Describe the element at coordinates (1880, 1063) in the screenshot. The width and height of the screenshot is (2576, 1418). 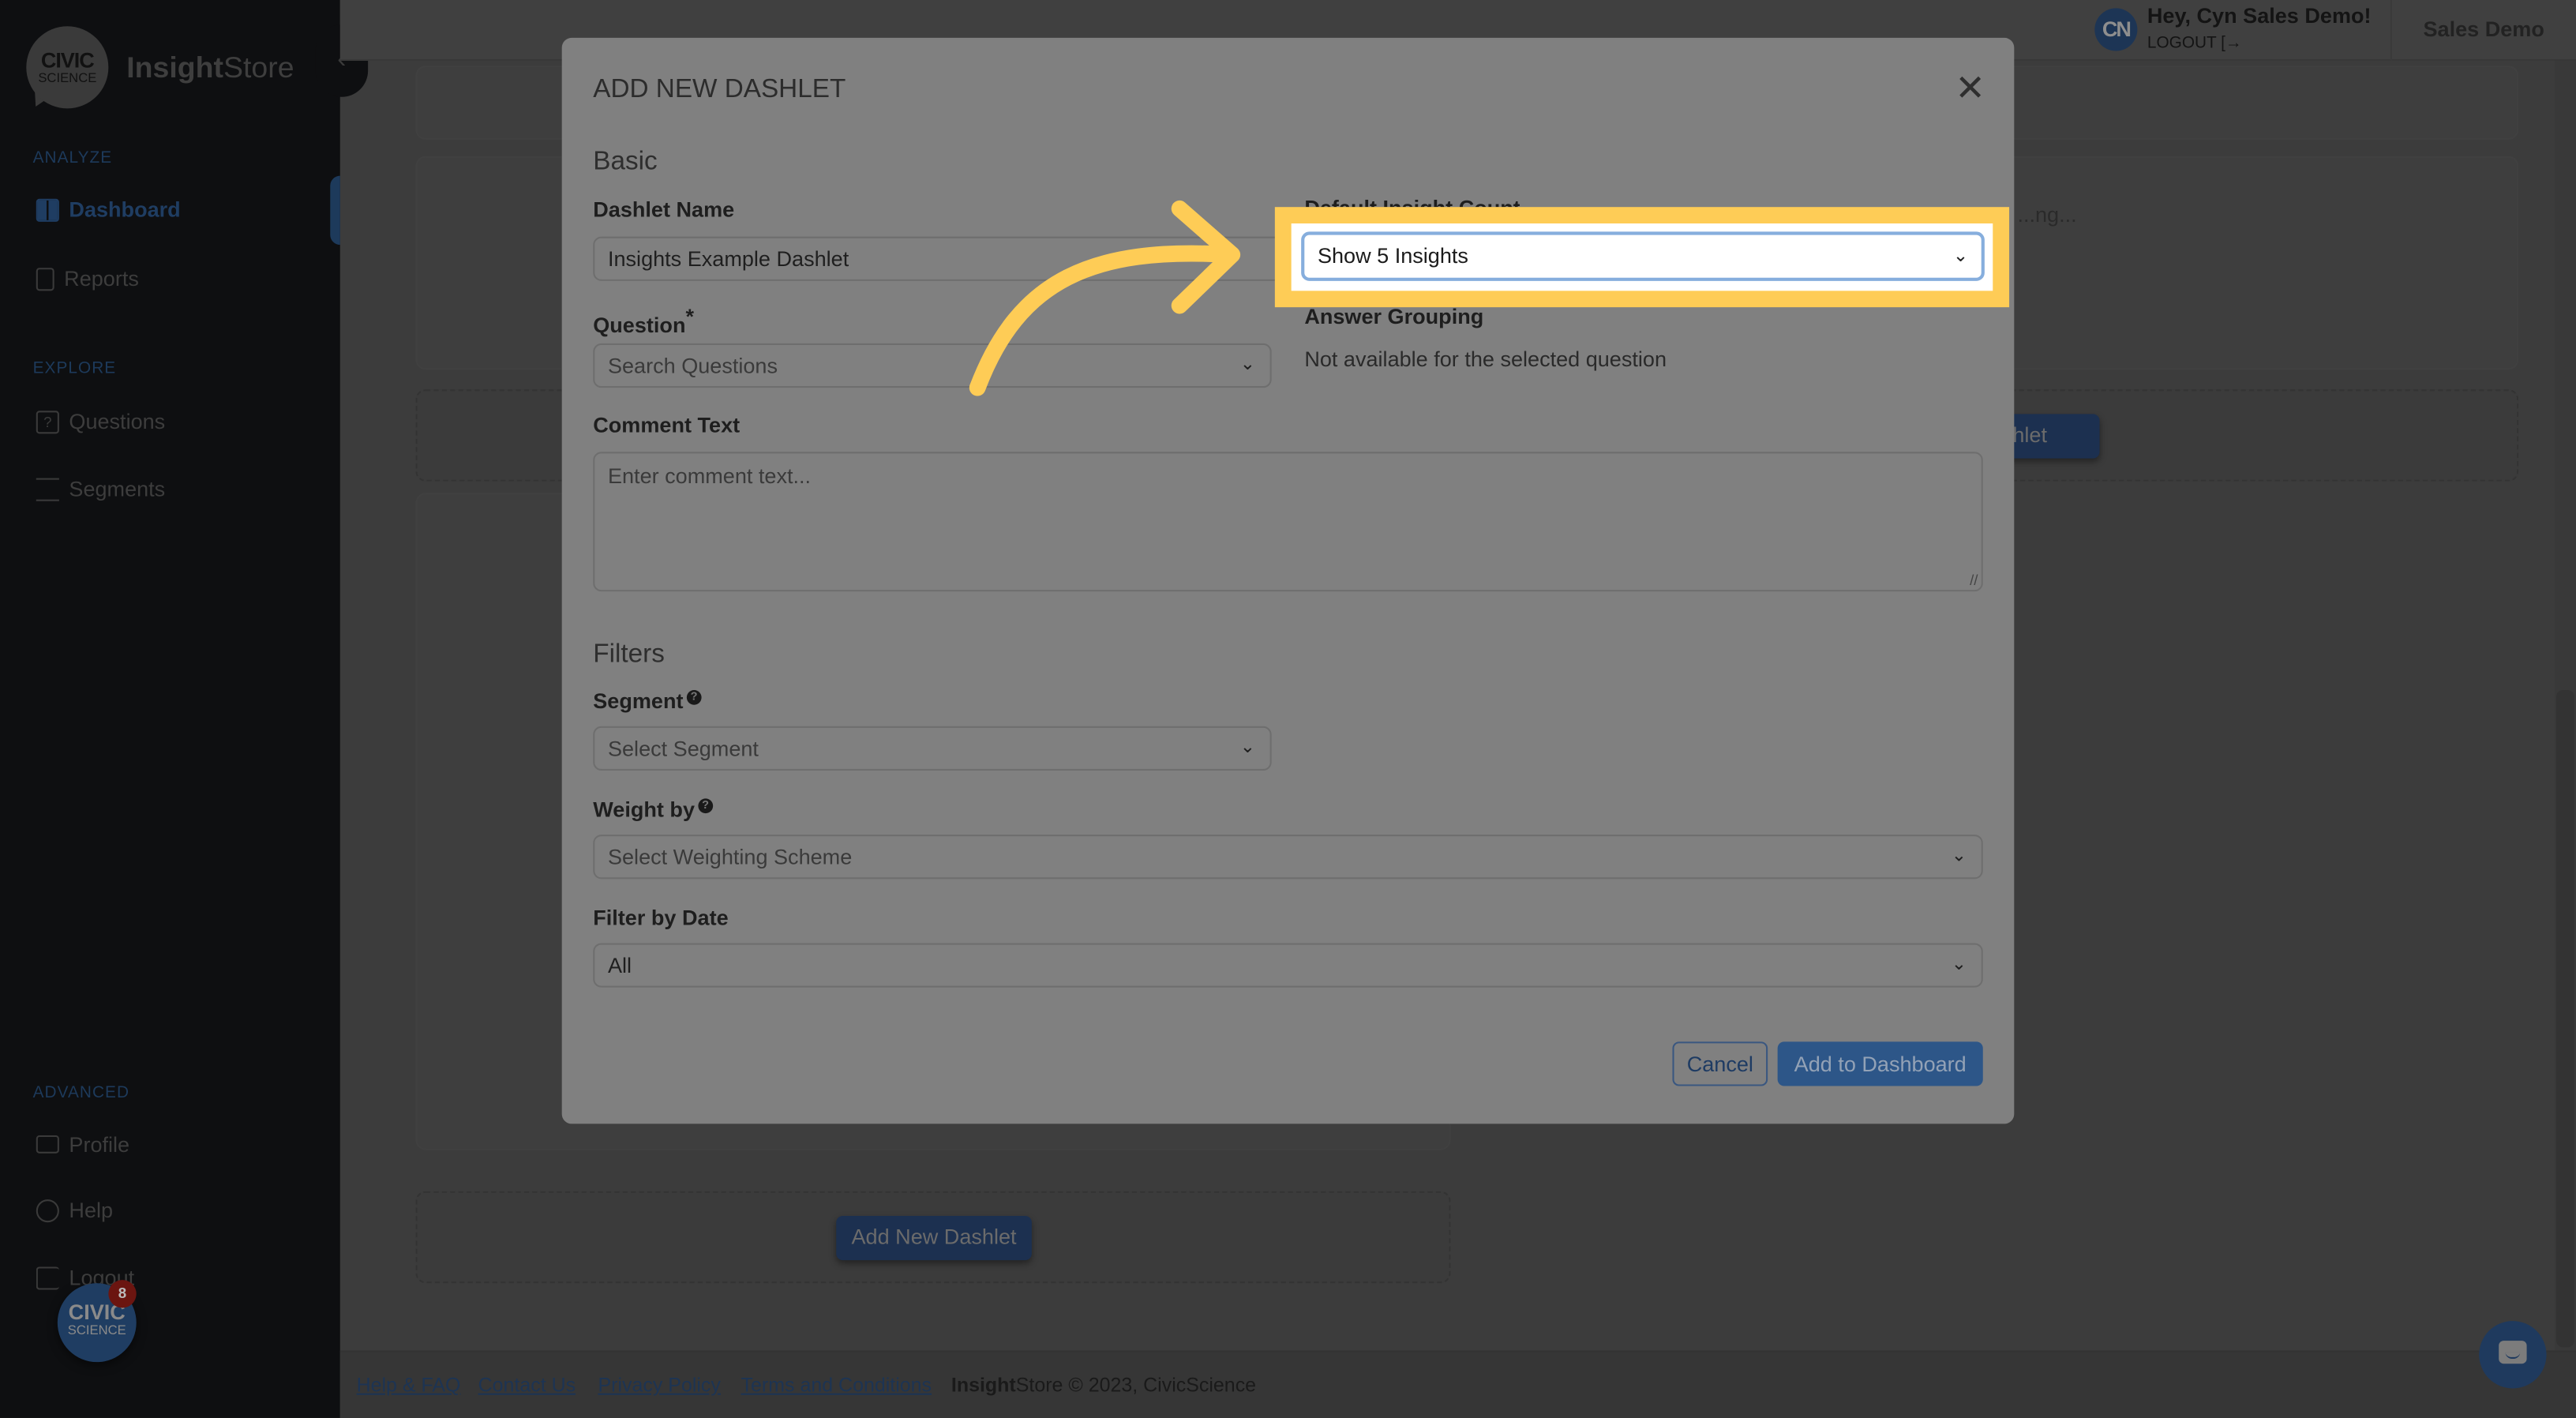
I see `add-to-dashboard-button: Add to Dashboard` at that location.